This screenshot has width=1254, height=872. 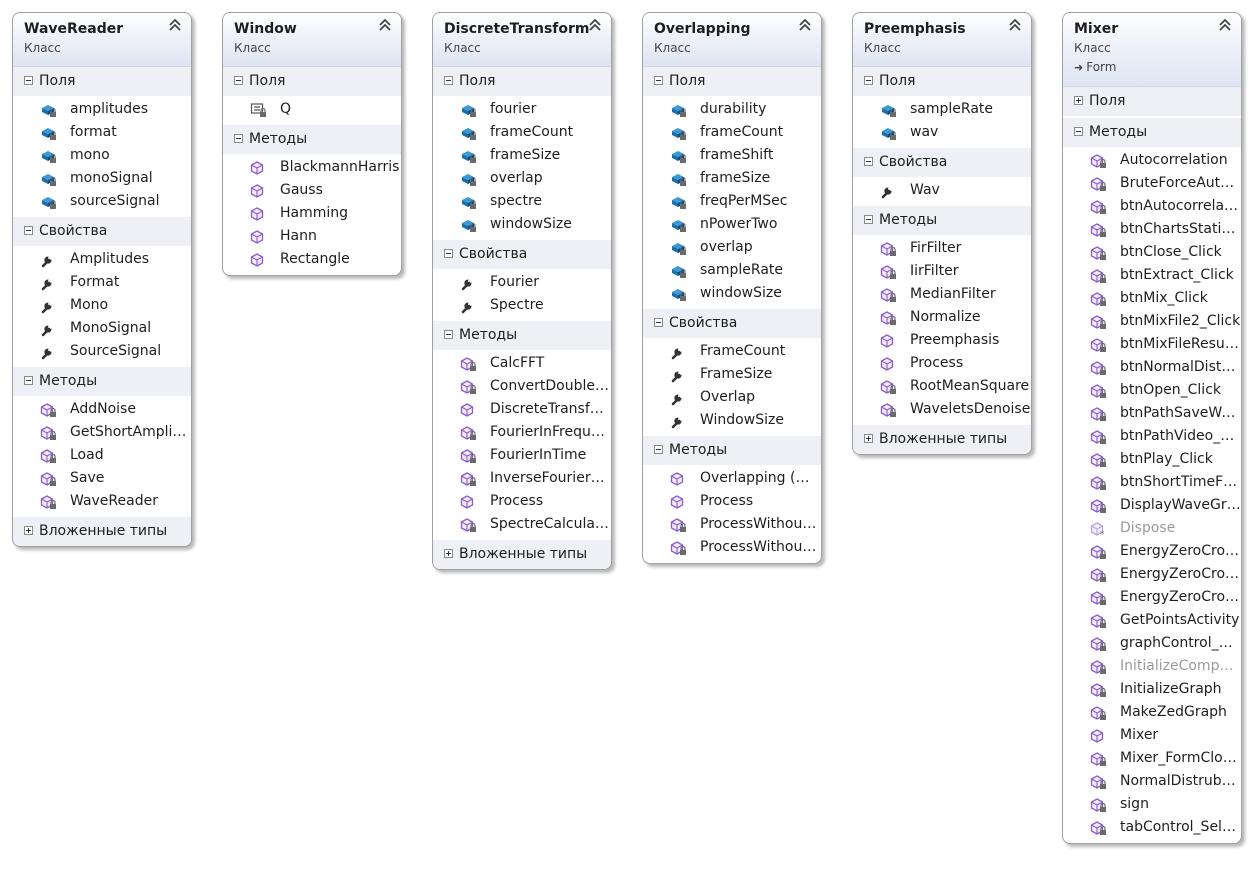 What do you see at coordinates (942, 271) in the screenshot?
I see `method-item: IirFilter` at bounding box center [942, 271].